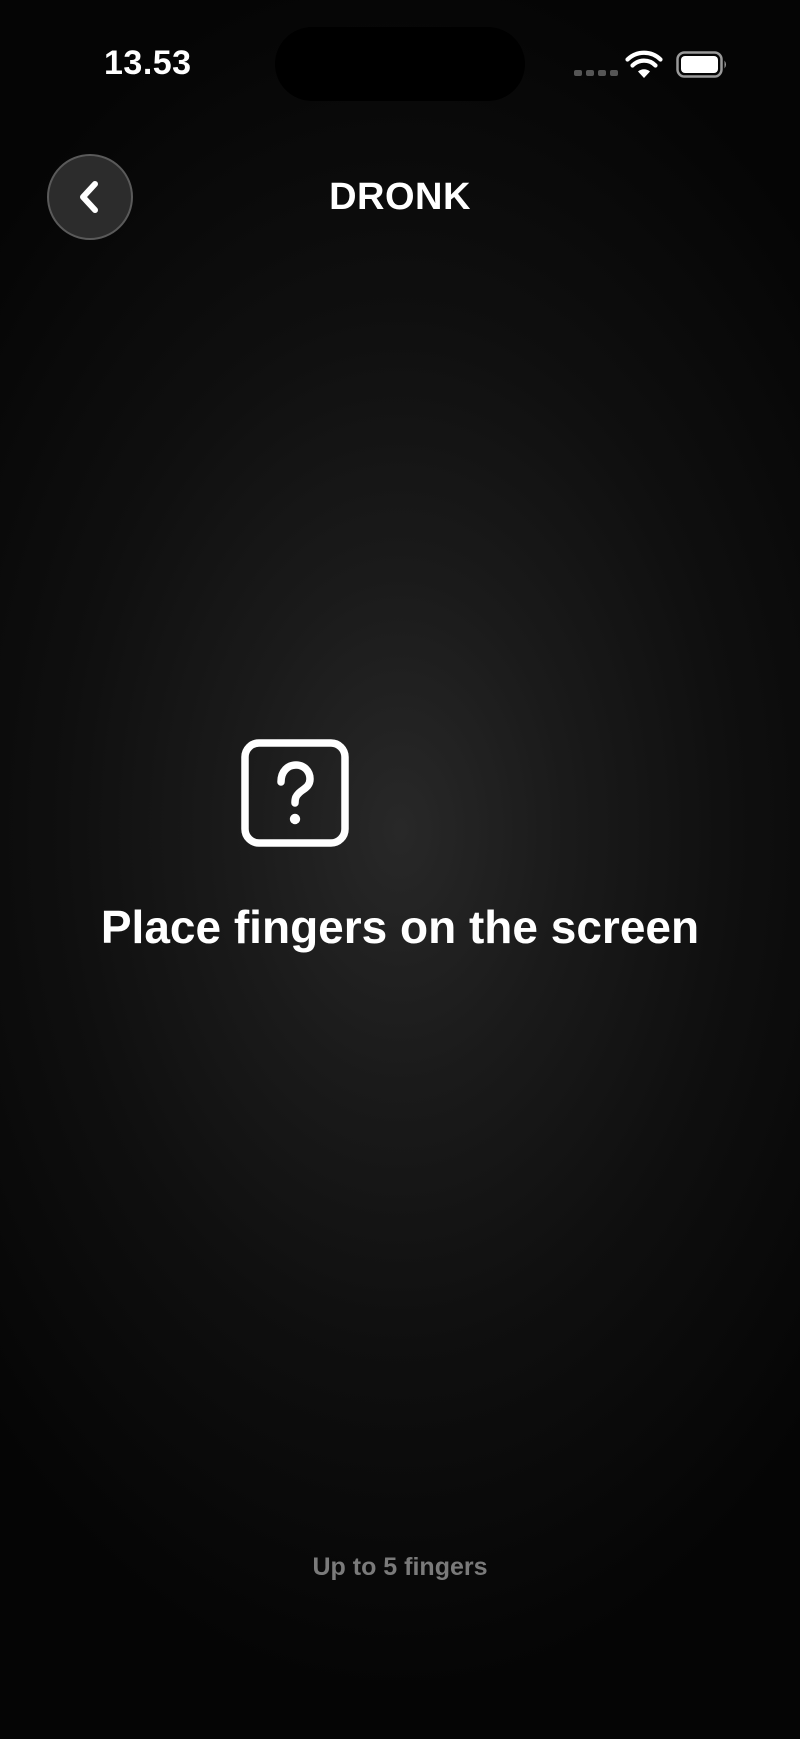 This screenshot has height=1739, width=800. I want to click on dynamic-island, so click(400, 64).